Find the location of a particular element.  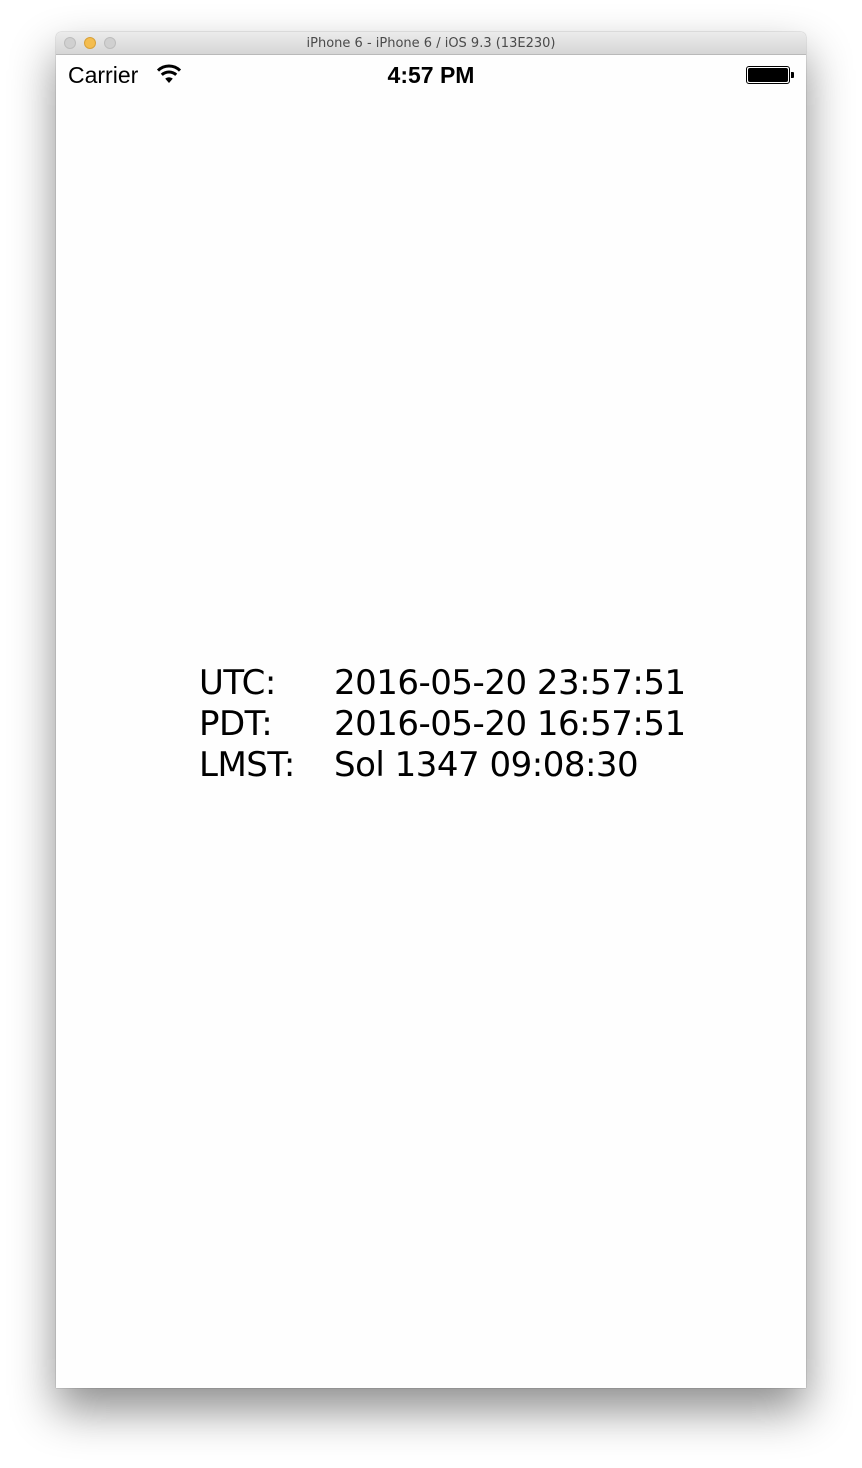

utc-row: UTC: 2016-05-20 23:57:51 is located at coordinates (442, 683).